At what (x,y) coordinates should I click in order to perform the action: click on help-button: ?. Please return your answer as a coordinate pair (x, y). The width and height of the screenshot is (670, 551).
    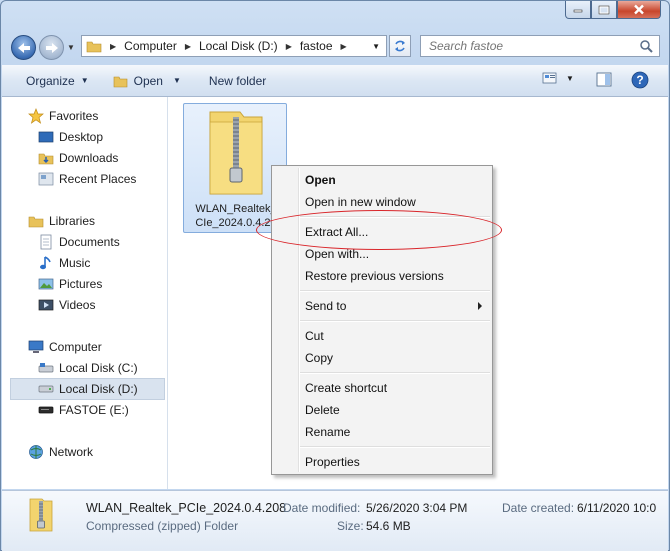
    Looking at the image, I should click on (640, 81).